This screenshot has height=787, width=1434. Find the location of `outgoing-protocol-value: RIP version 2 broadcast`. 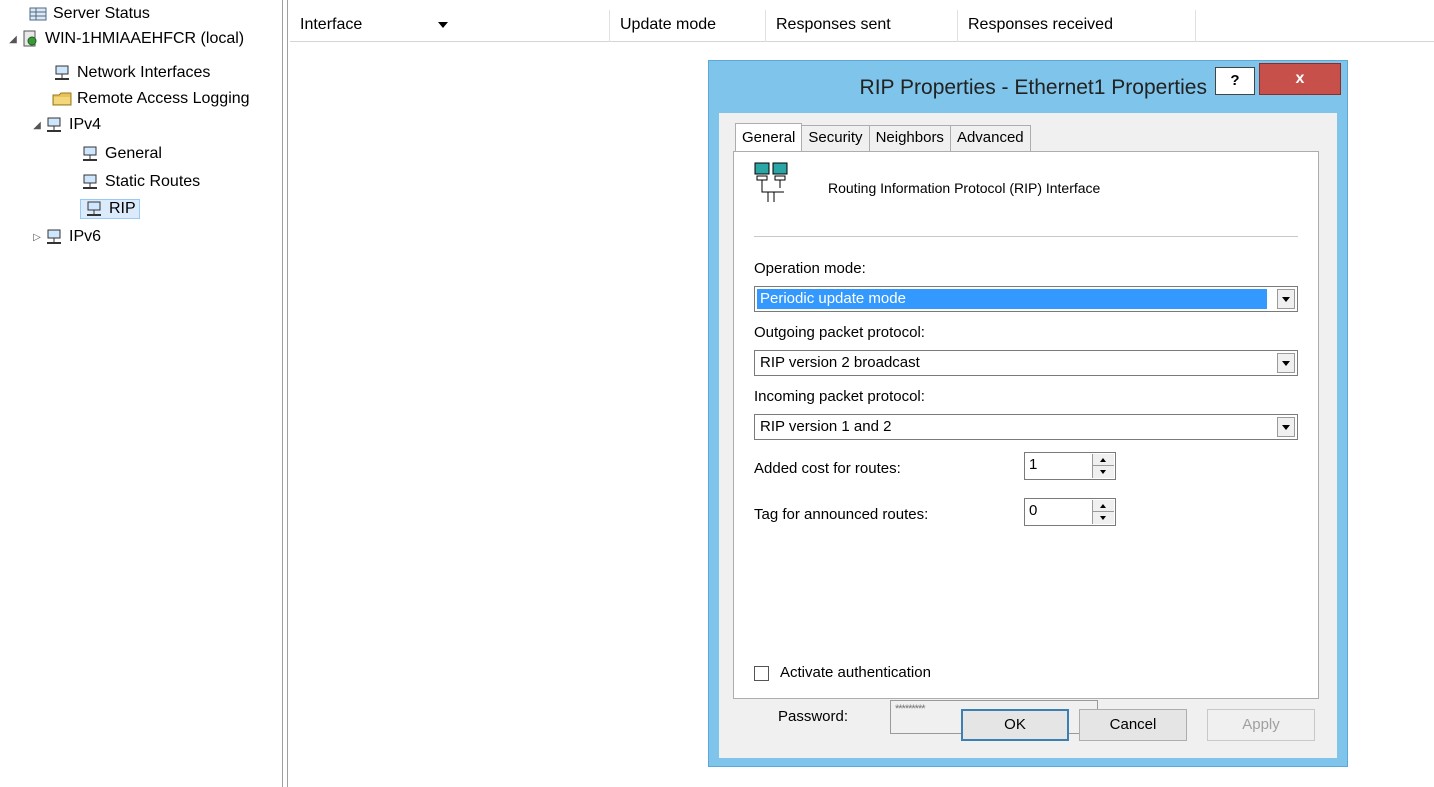

outgoing-protocol-value: RIP version 2 broadcast is located at coordinates (840, 362).